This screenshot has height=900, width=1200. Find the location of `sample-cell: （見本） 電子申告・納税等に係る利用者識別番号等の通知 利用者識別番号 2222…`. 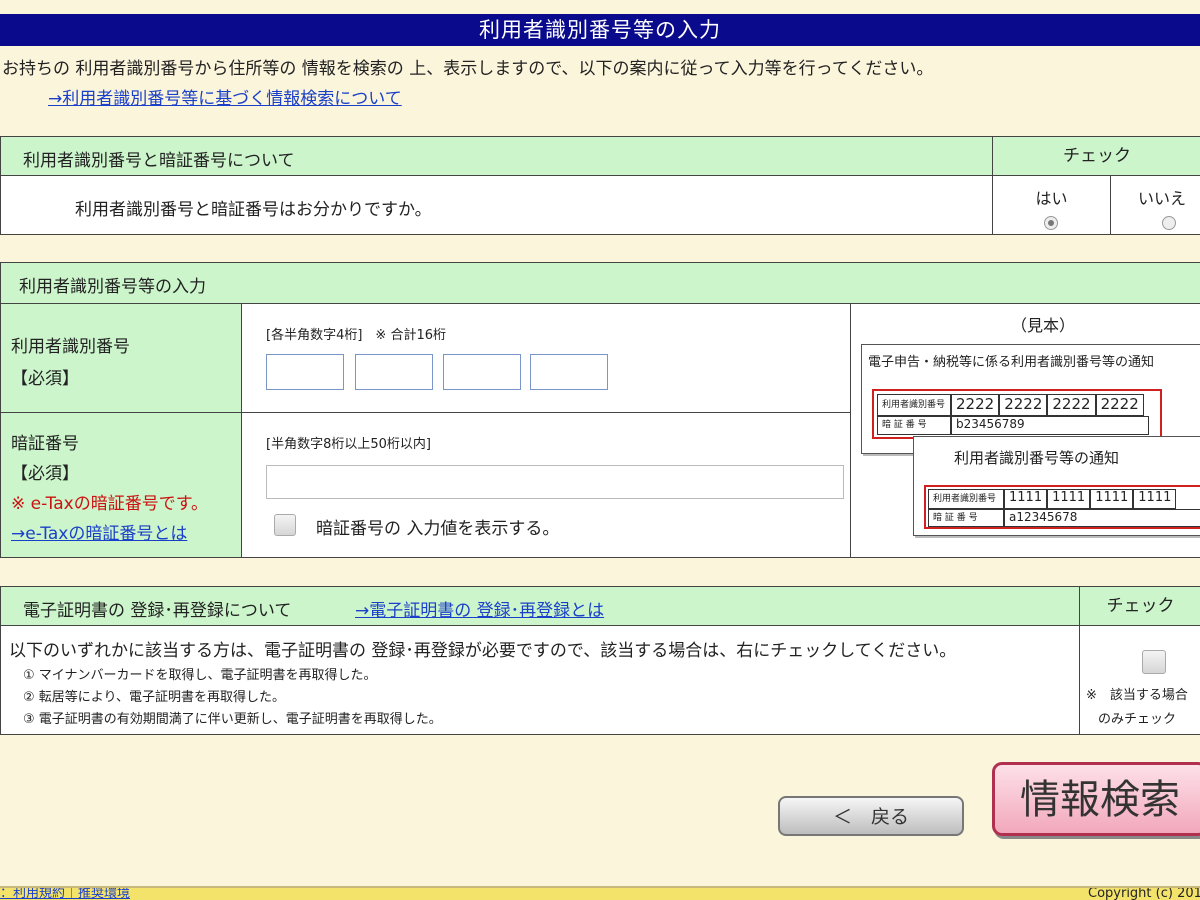

sample-cell: （見本） 電子申告・納税等に係る利用者識別番号等の通知 利用者識別番号 2222… is located at coordinates (1025, 430).